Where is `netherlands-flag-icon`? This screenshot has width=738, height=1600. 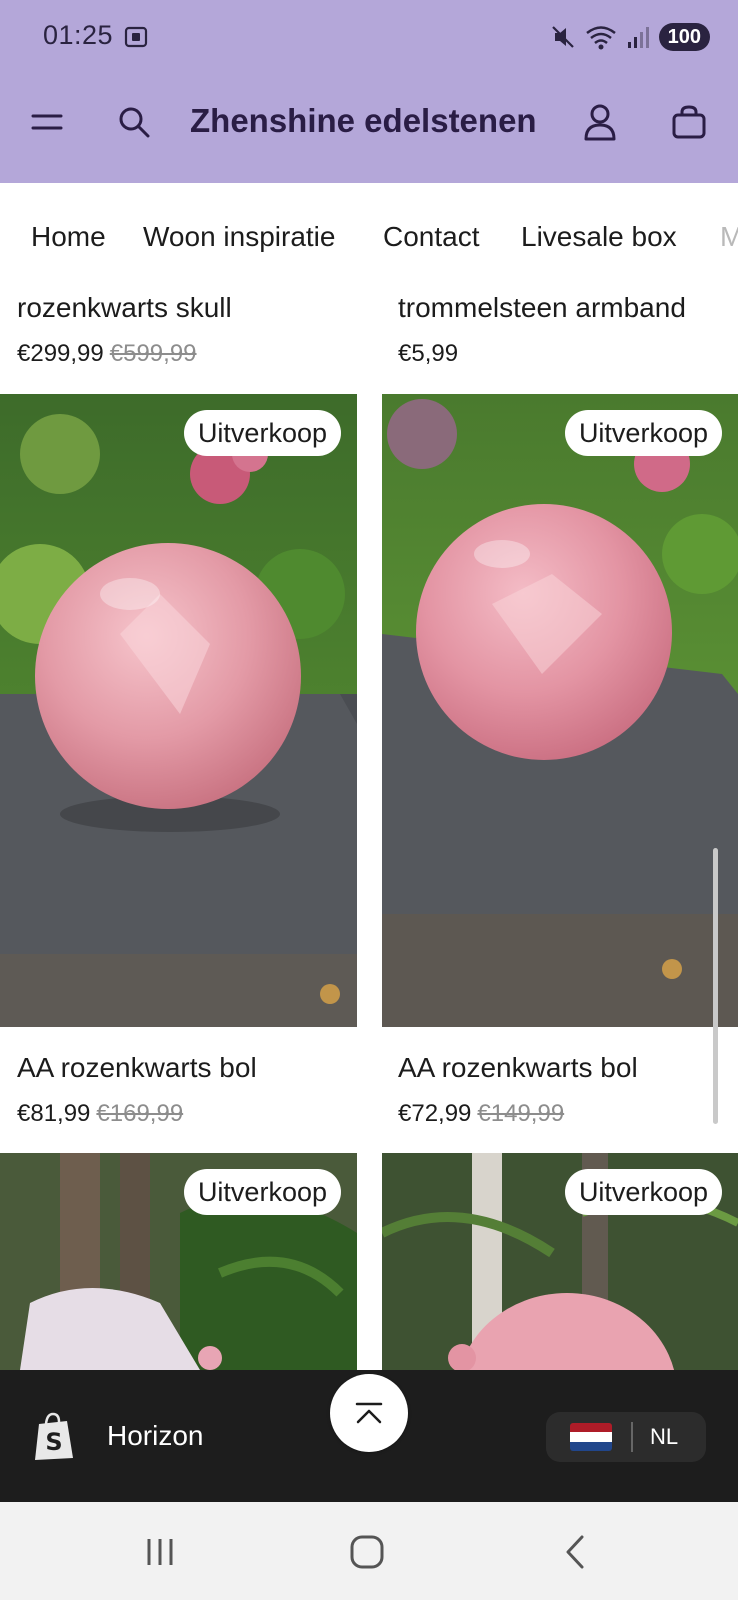
netherlands-flag-icon is located at coordinates (591, 1437).